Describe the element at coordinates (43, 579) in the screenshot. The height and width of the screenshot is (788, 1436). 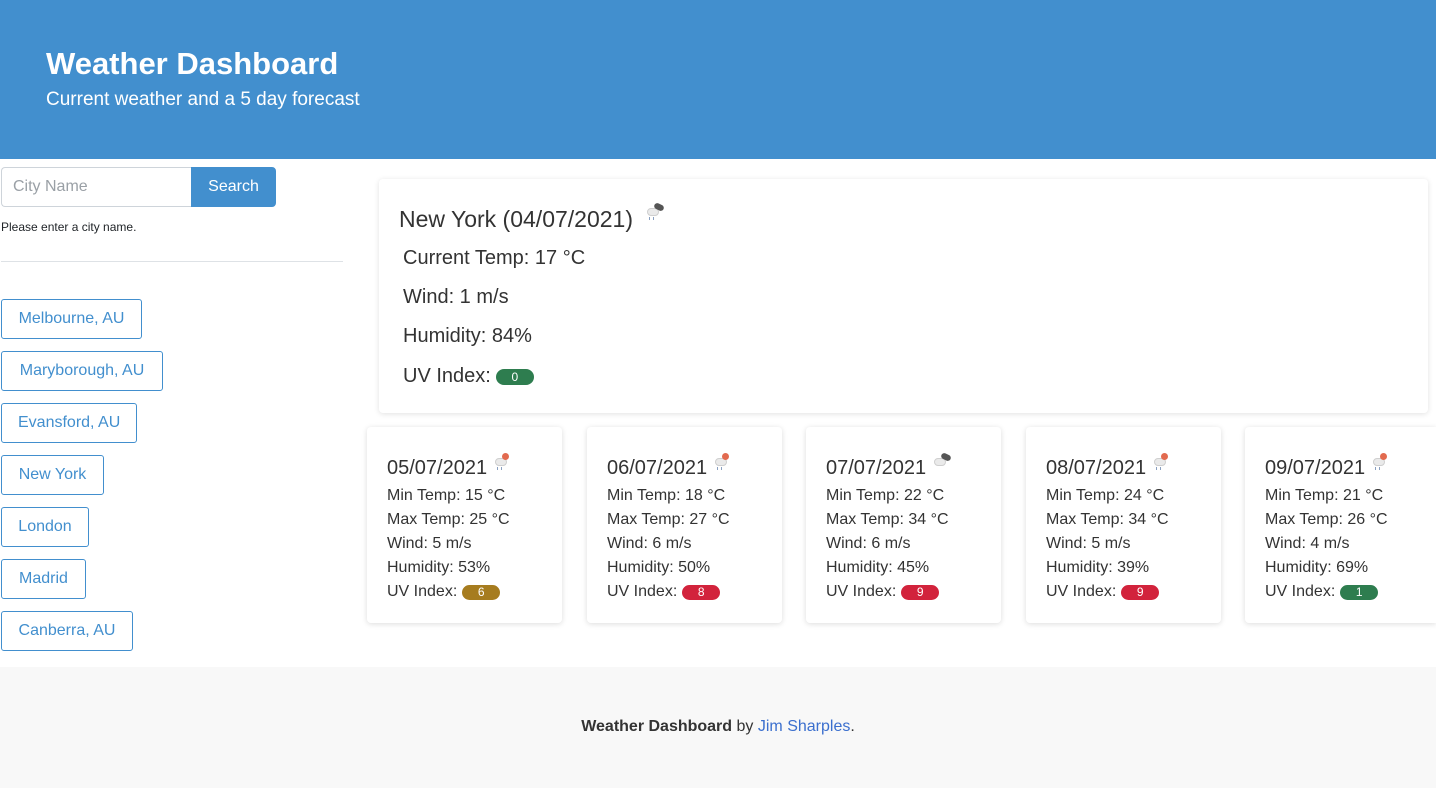
I see `history-city-button: Madrid` at that location.